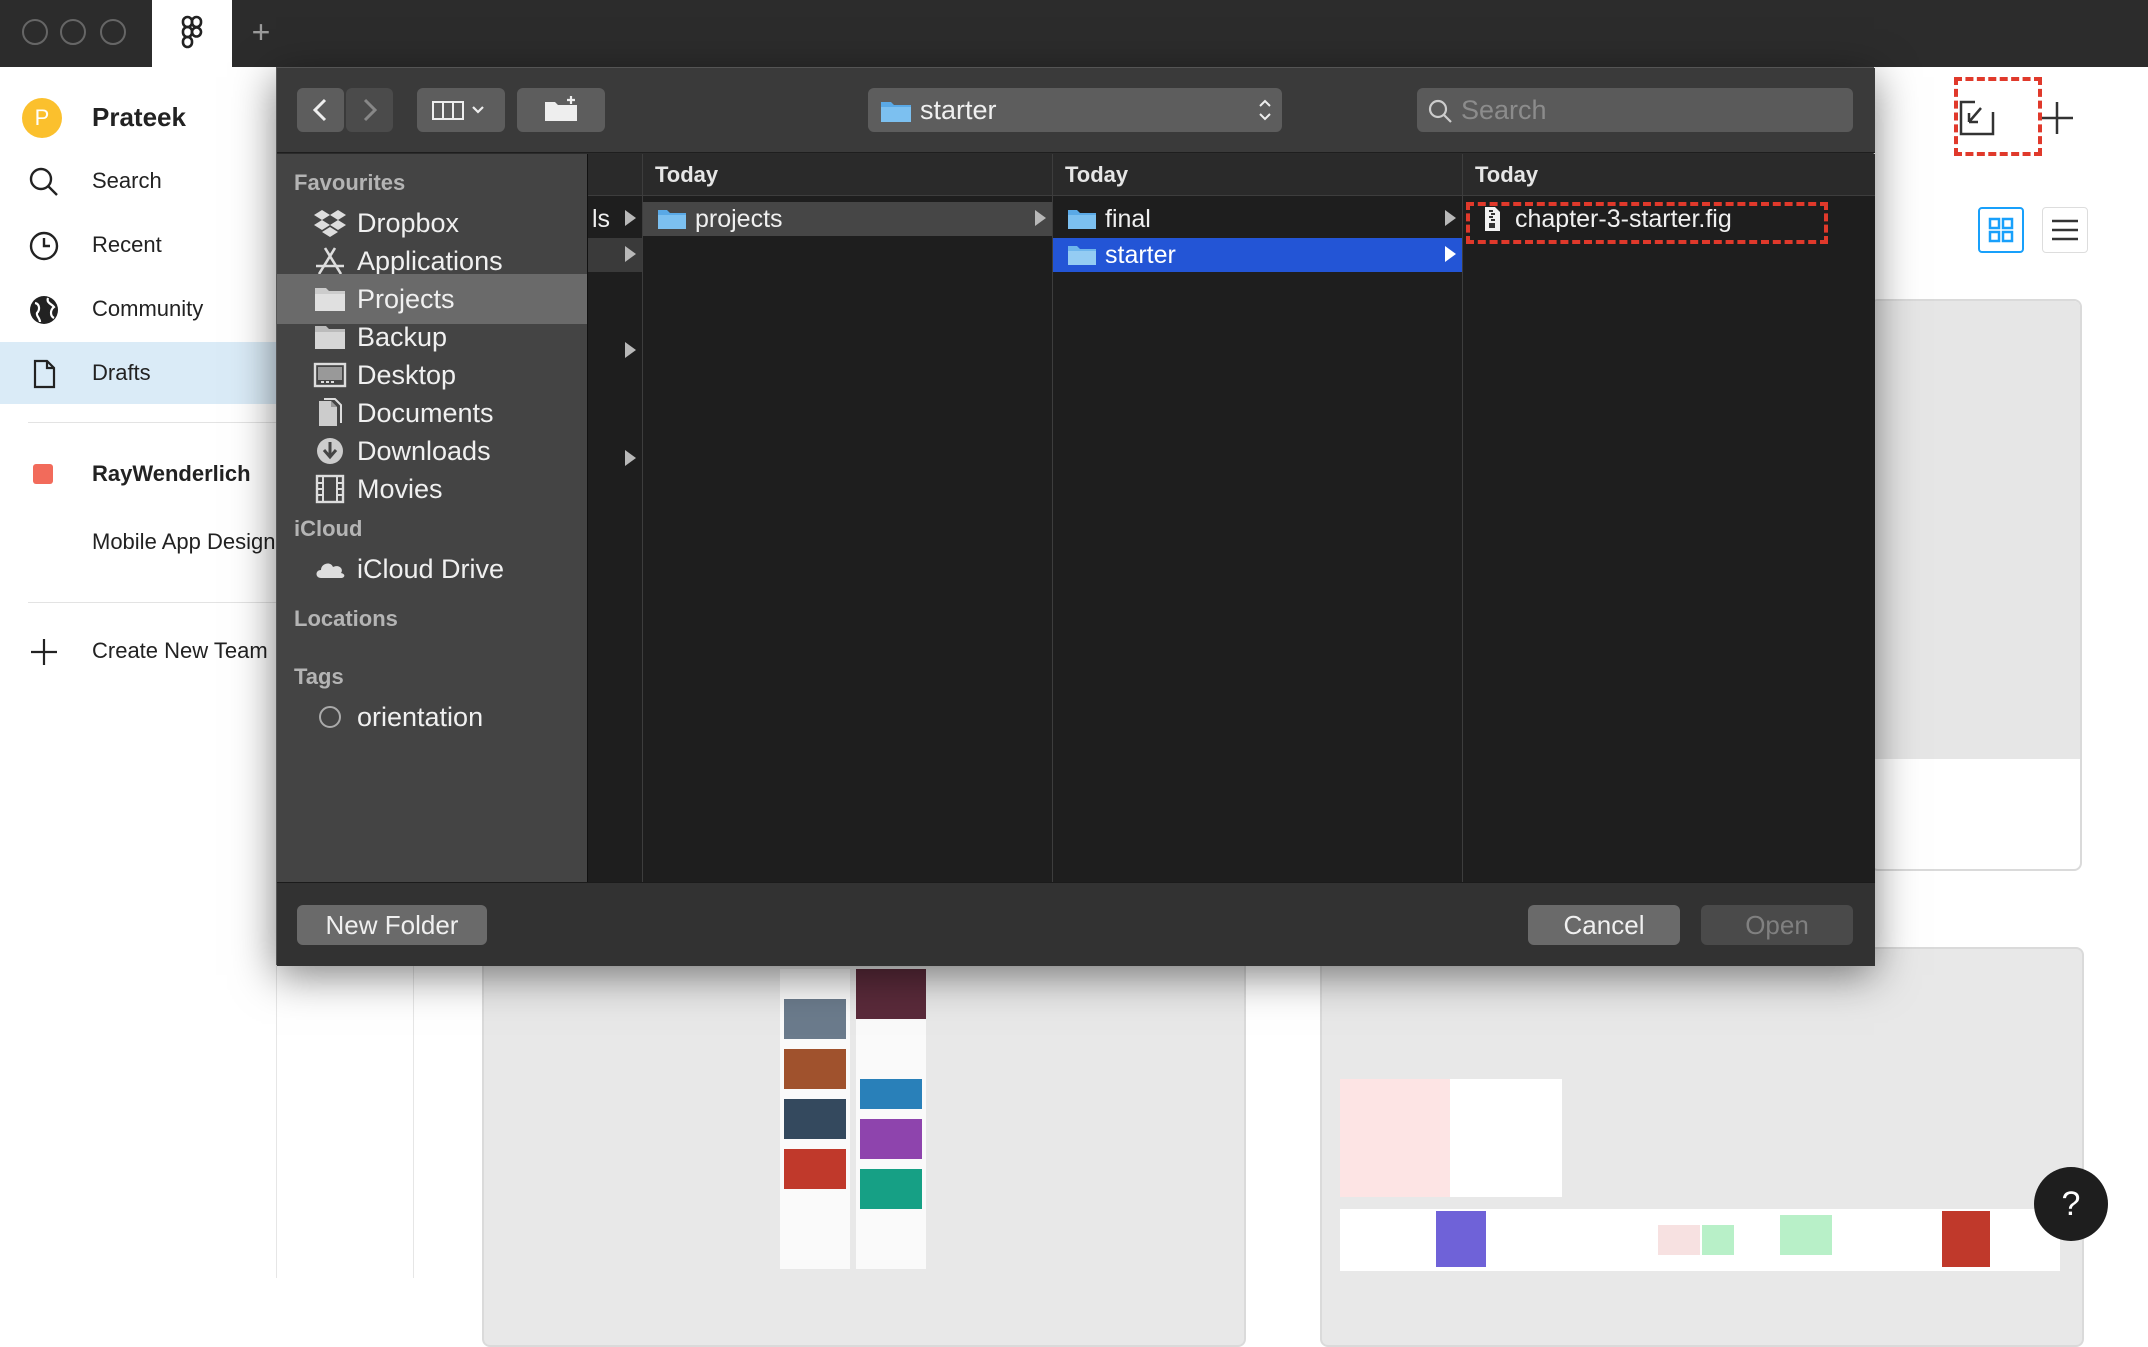 This screenshot has height=1347, width=2148. What do you see at coordinates (392, 925) in the screenshot?
I see `new-folder-button: New Folder` at bounding box center [392, 925].